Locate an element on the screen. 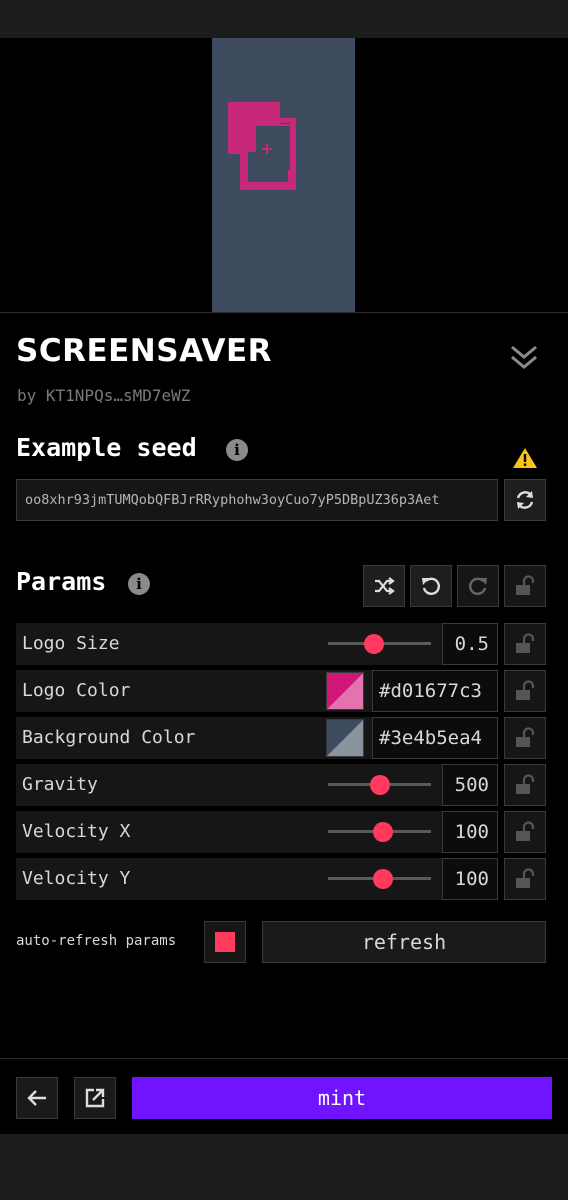 The height and width of the screenshot is (1200, 568). param-label: Background Color is located at coordinates (109, 737).